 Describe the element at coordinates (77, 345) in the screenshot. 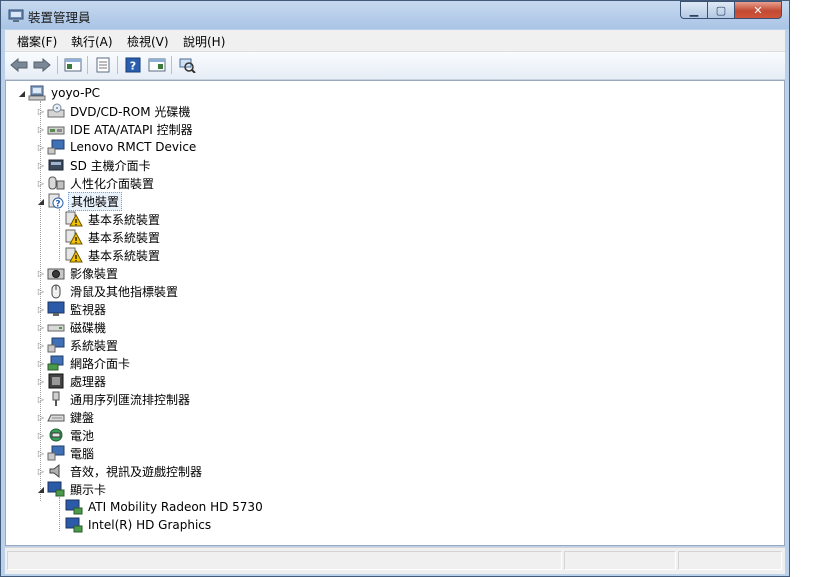

I see `tree-item-system-devices: ▷ 系統裝置` at that location.